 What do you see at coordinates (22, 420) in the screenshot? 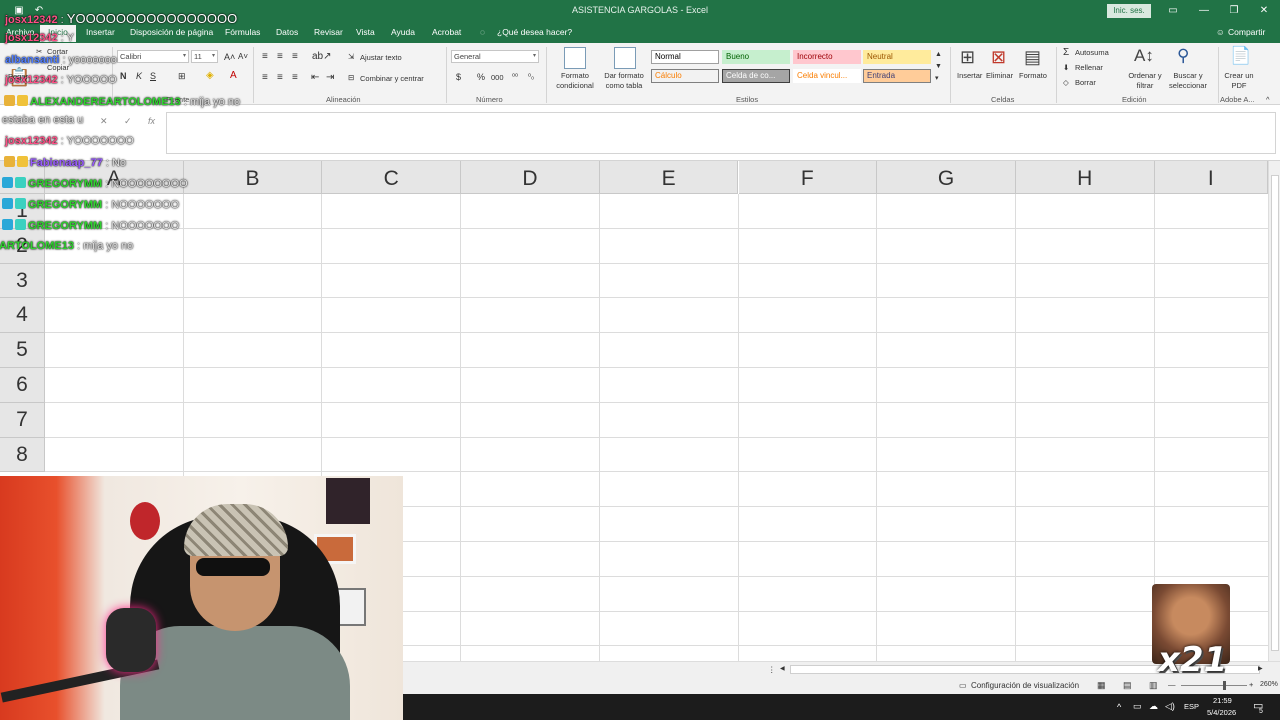
I see `row-header-7: 7` at bounding box center [22, 420].